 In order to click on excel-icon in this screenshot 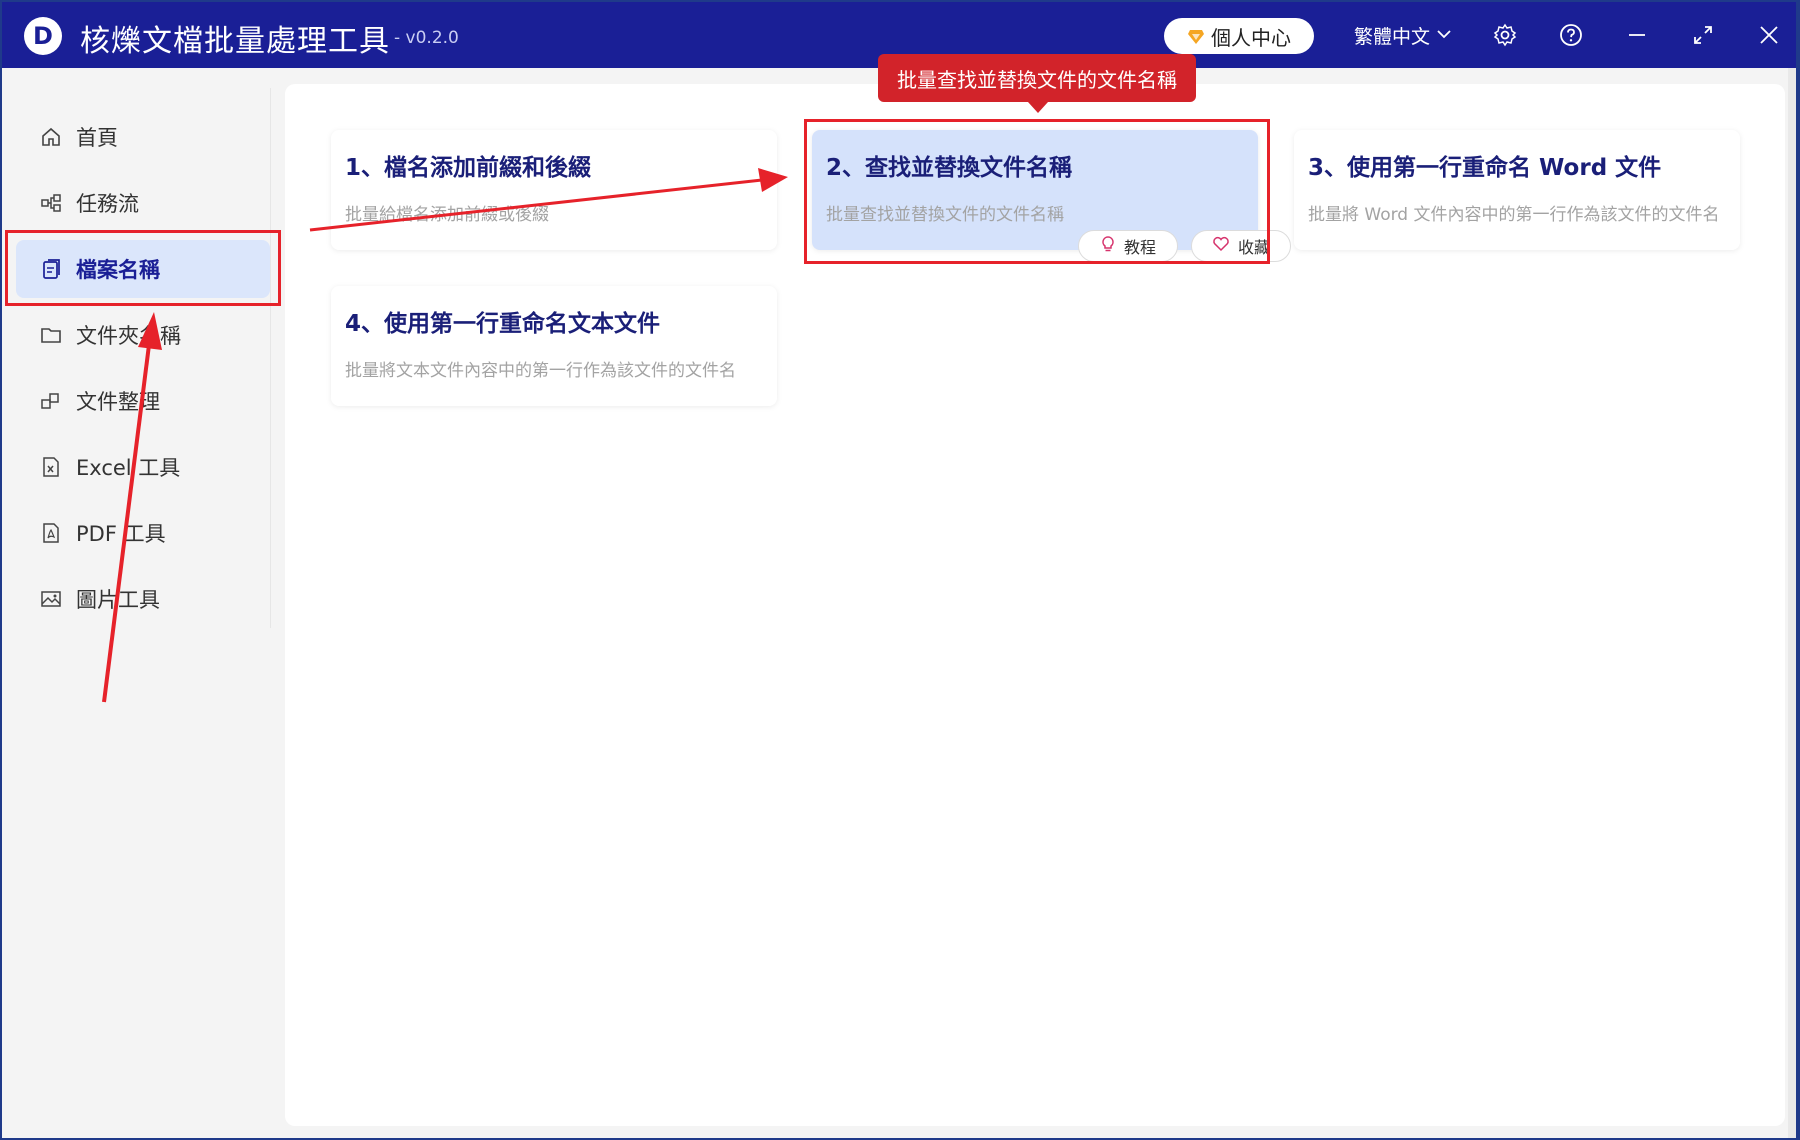, I will do `click(51, 467)`.